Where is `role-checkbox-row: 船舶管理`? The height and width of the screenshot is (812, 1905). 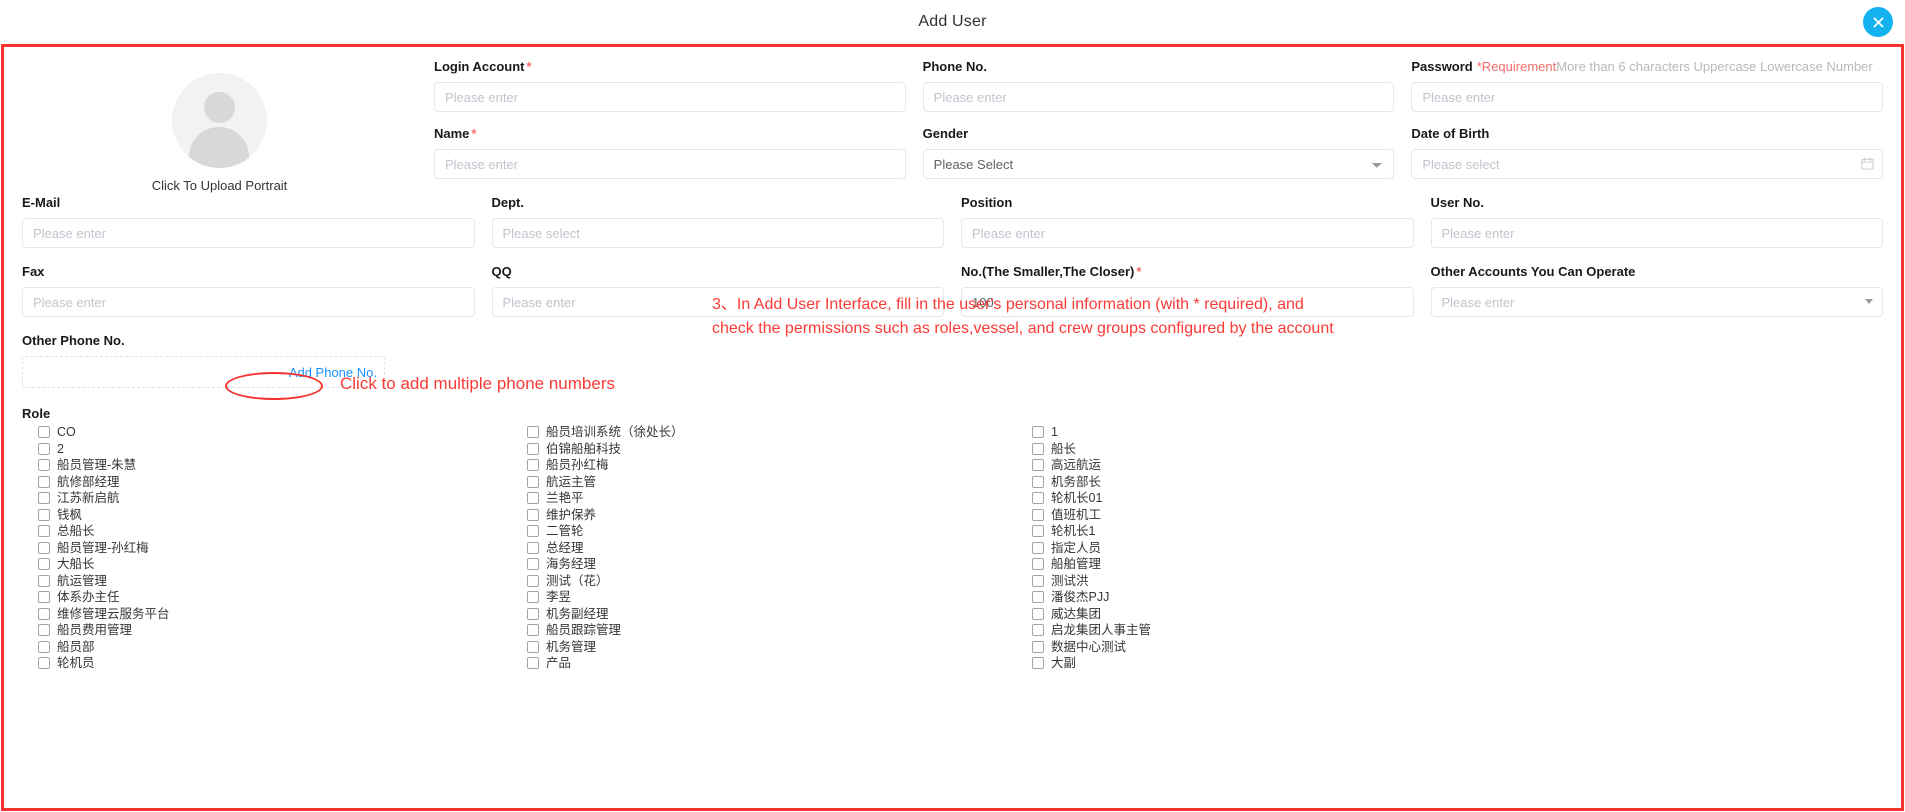
role-checkbox-row: 船舶管理 is located at coordinates (1457, 564).